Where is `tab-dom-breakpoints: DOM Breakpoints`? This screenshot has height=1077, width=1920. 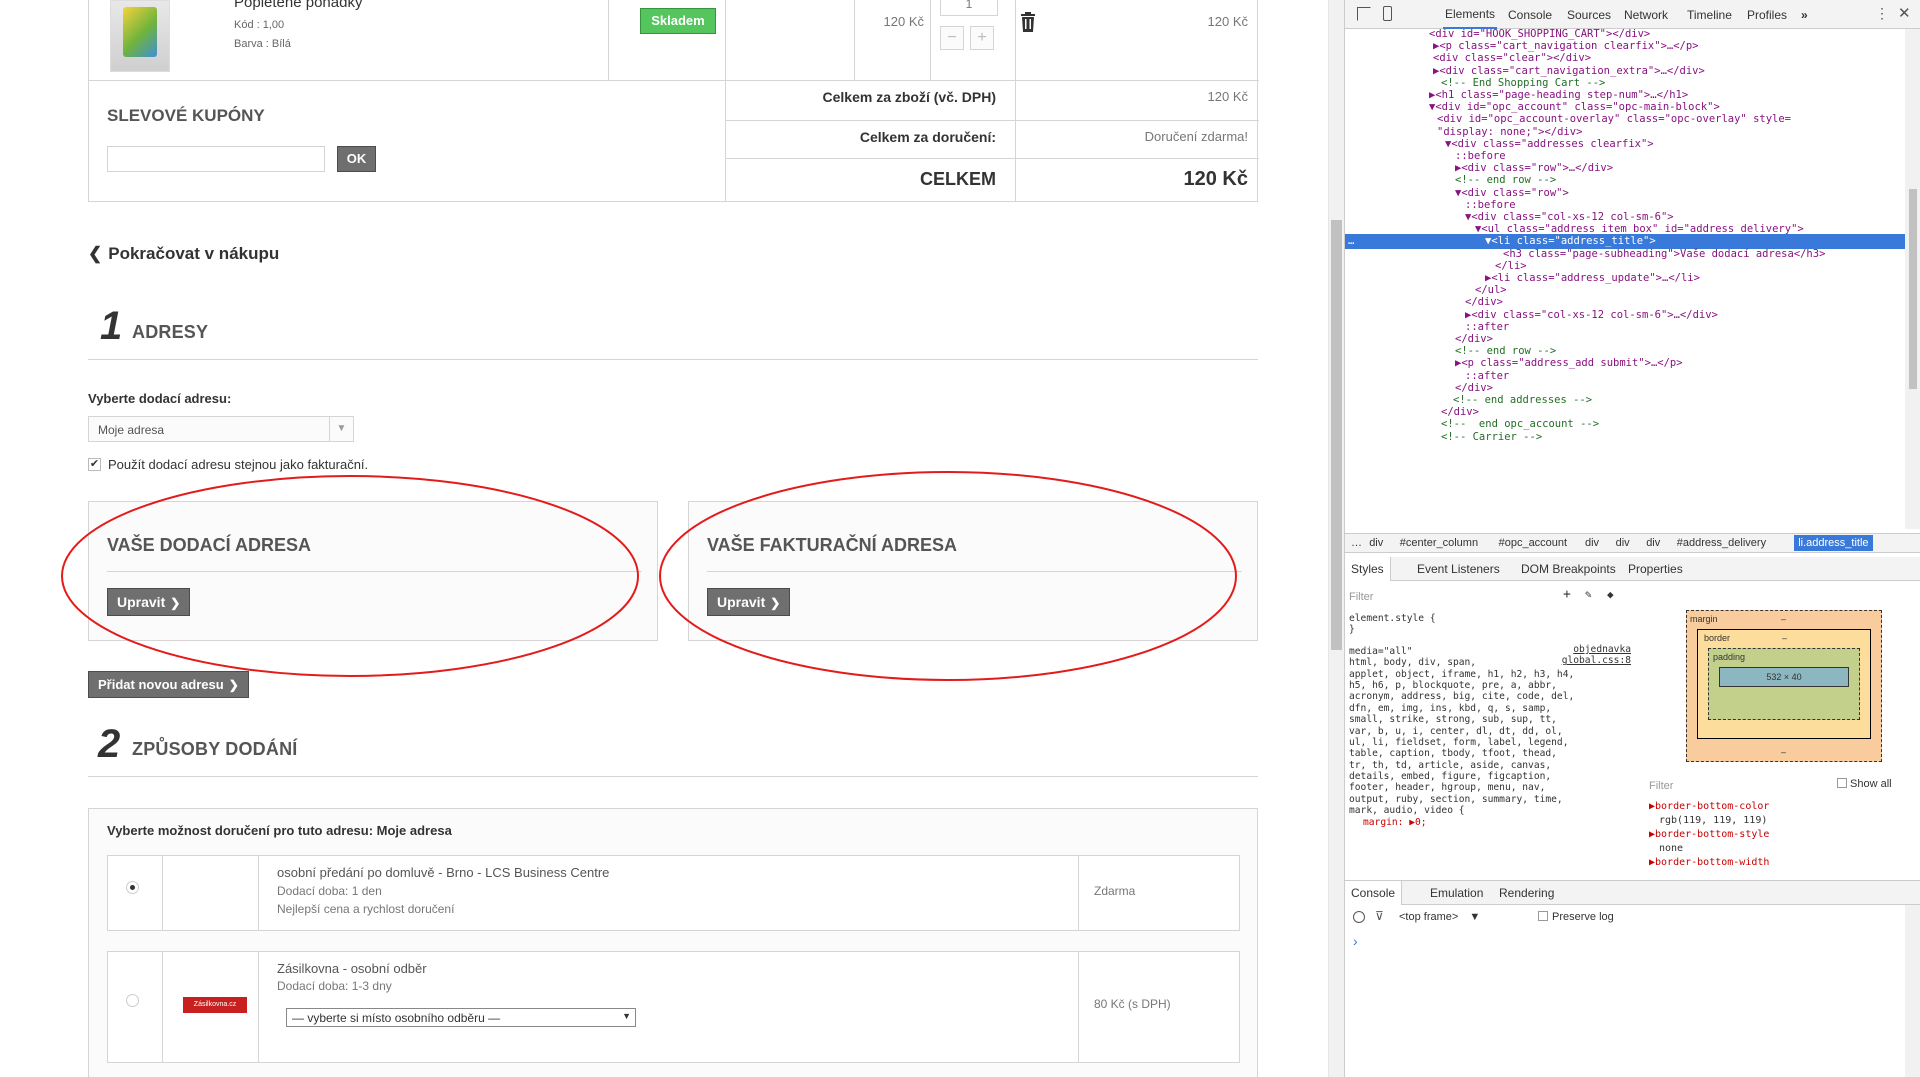 tab-dom-breakpoints: DOM Breakpoints is located at coordinates (1568, 569).